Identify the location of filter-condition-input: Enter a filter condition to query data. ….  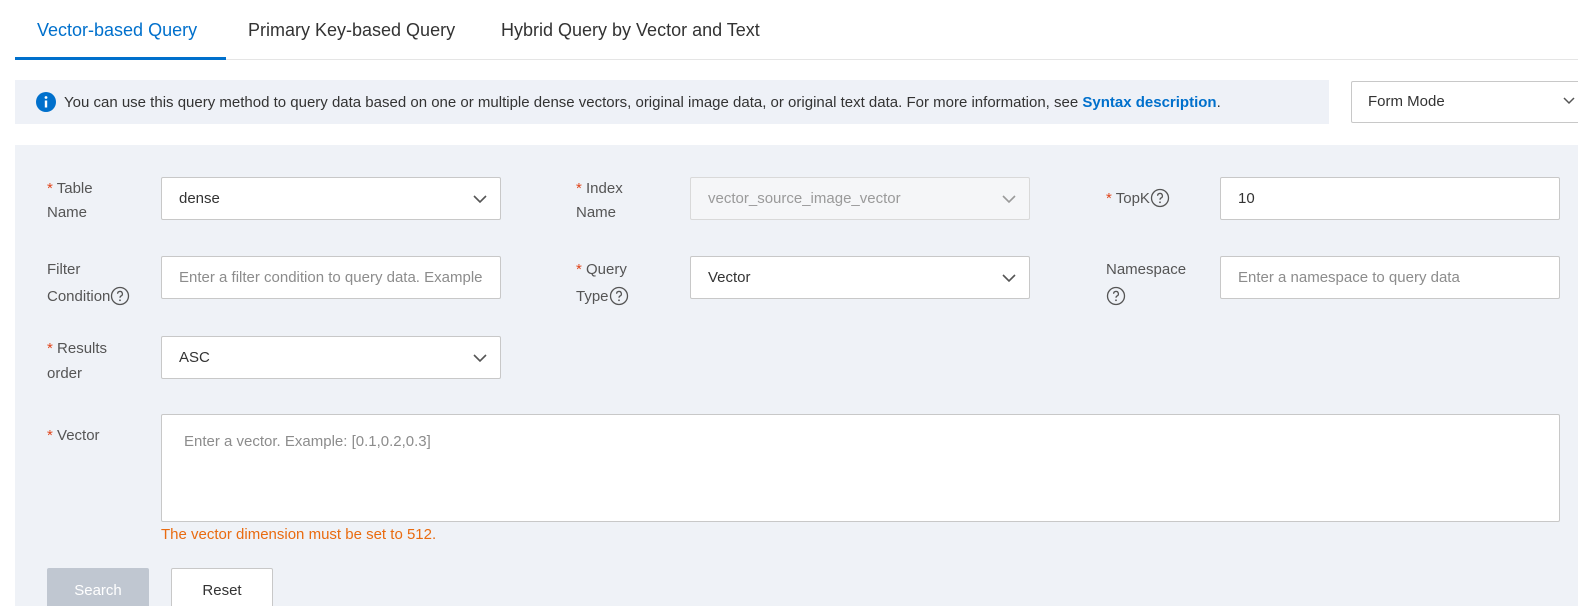
(331, 277).